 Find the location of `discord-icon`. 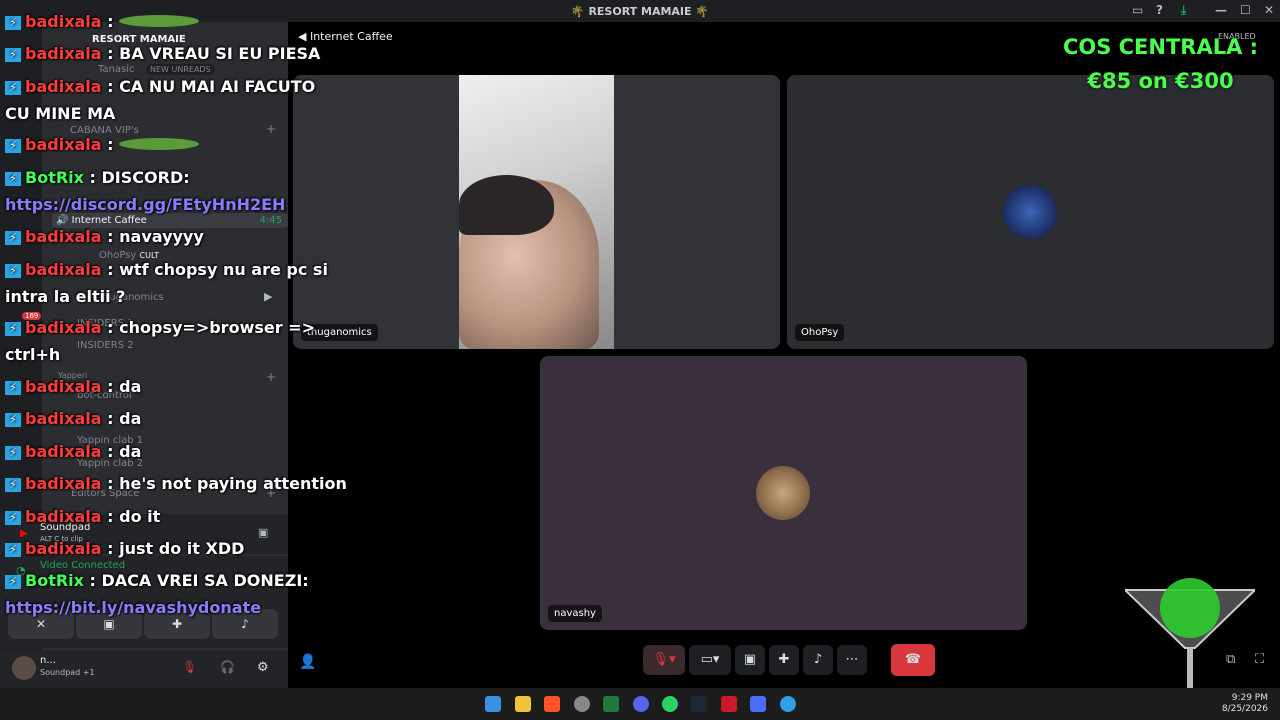

discord-icon is located at coordinates (641, 704).